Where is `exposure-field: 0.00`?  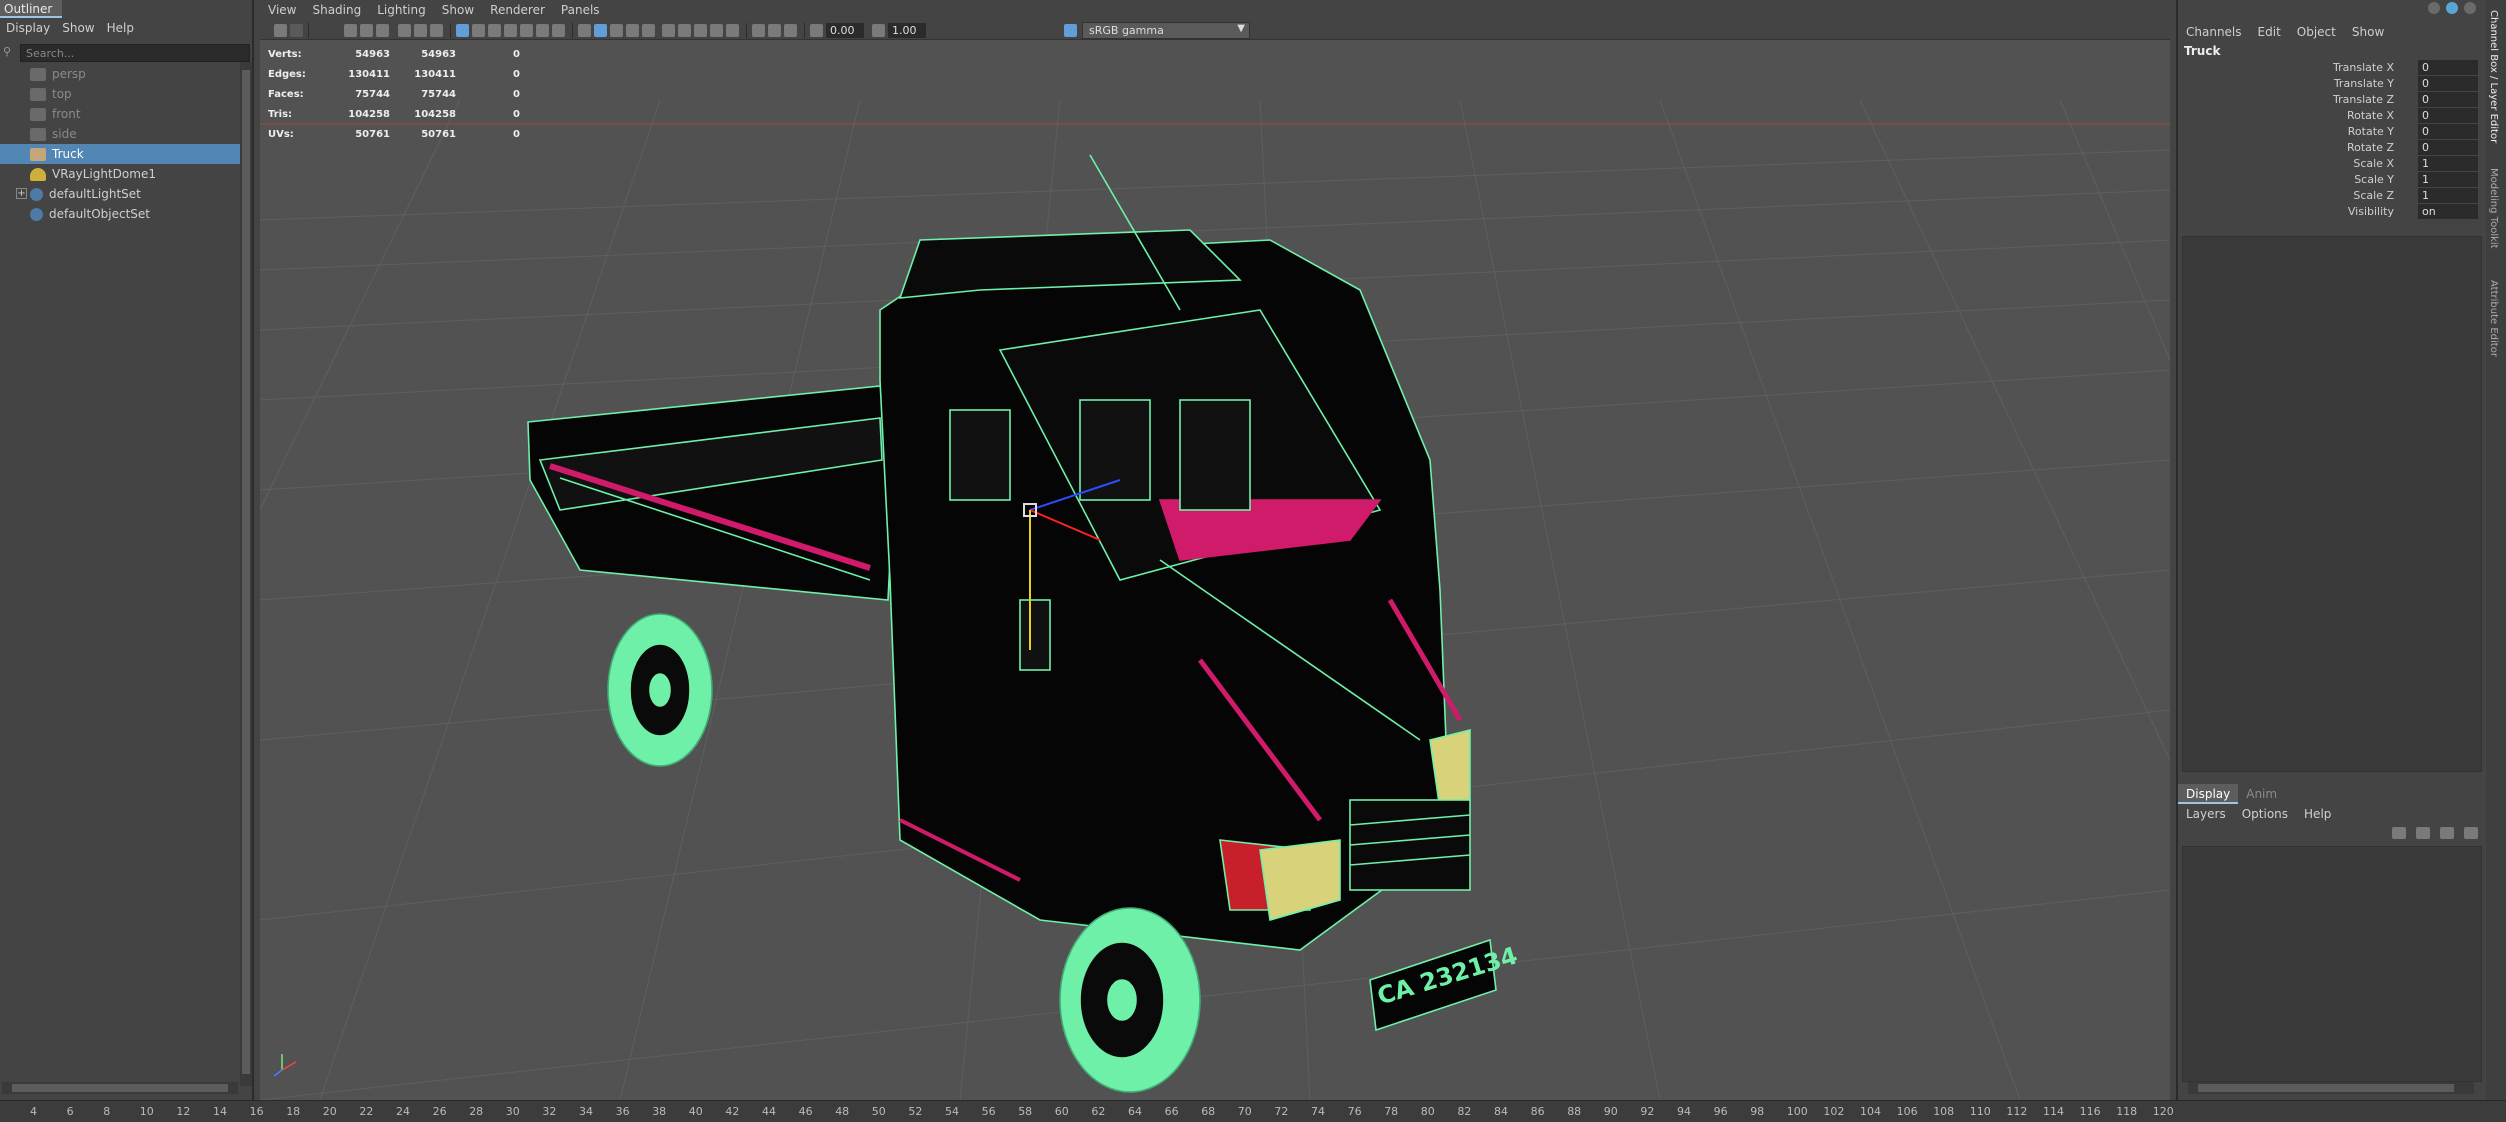 exposure-field: 0.00 is located at coordinates (845, 30).